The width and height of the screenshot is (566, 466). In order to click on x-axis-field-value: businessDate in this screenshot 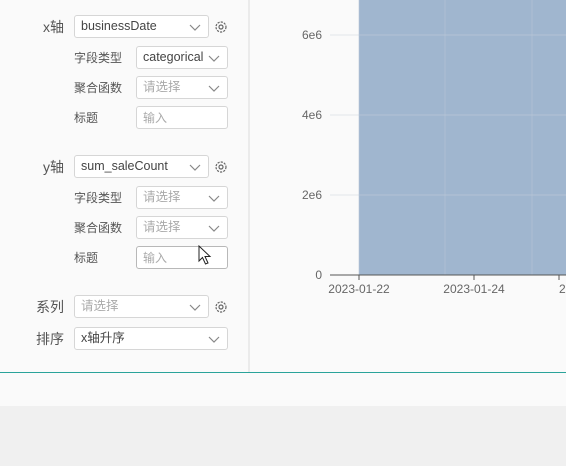, I will do `click(119, 26)`.